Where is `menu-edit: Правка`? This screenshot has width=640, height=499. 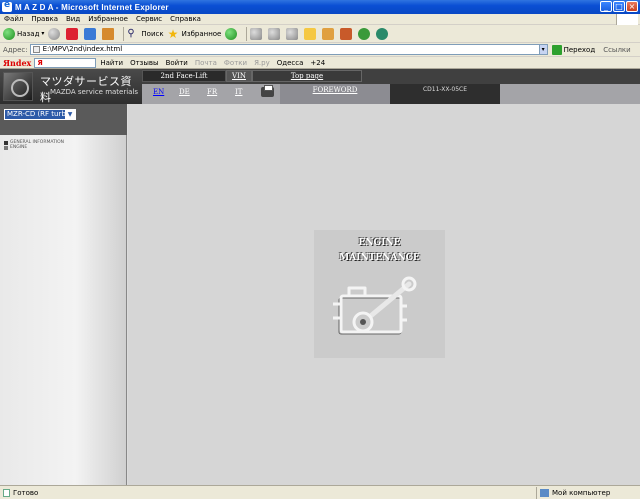 menu-edit: Правка is located at coordinates (44, 19).